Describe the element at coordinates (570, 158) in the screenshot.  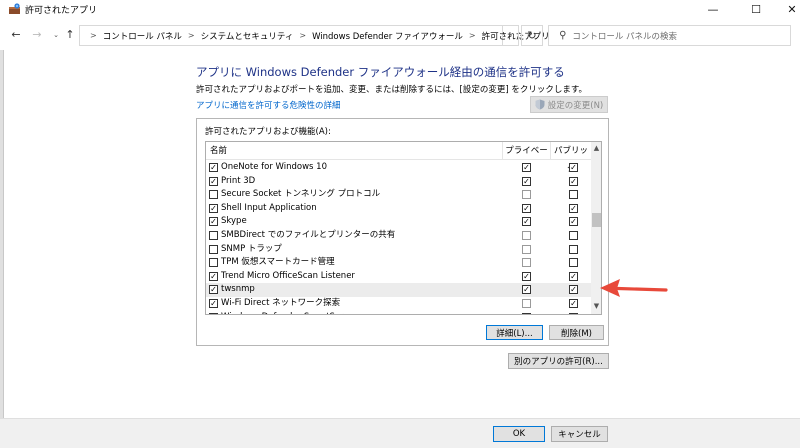
I see `column-header-public: パブリック` at that location.